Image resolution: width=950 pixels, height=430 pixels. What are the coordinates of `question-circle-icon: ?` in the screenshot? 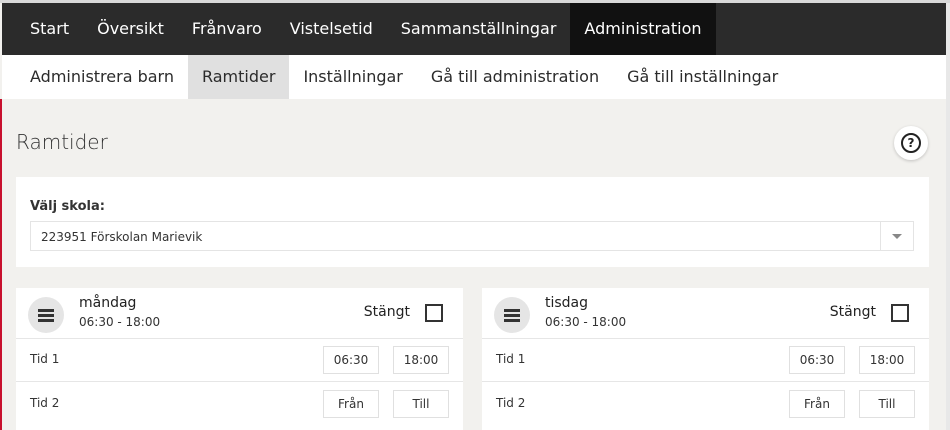 It's located at (911, 143).